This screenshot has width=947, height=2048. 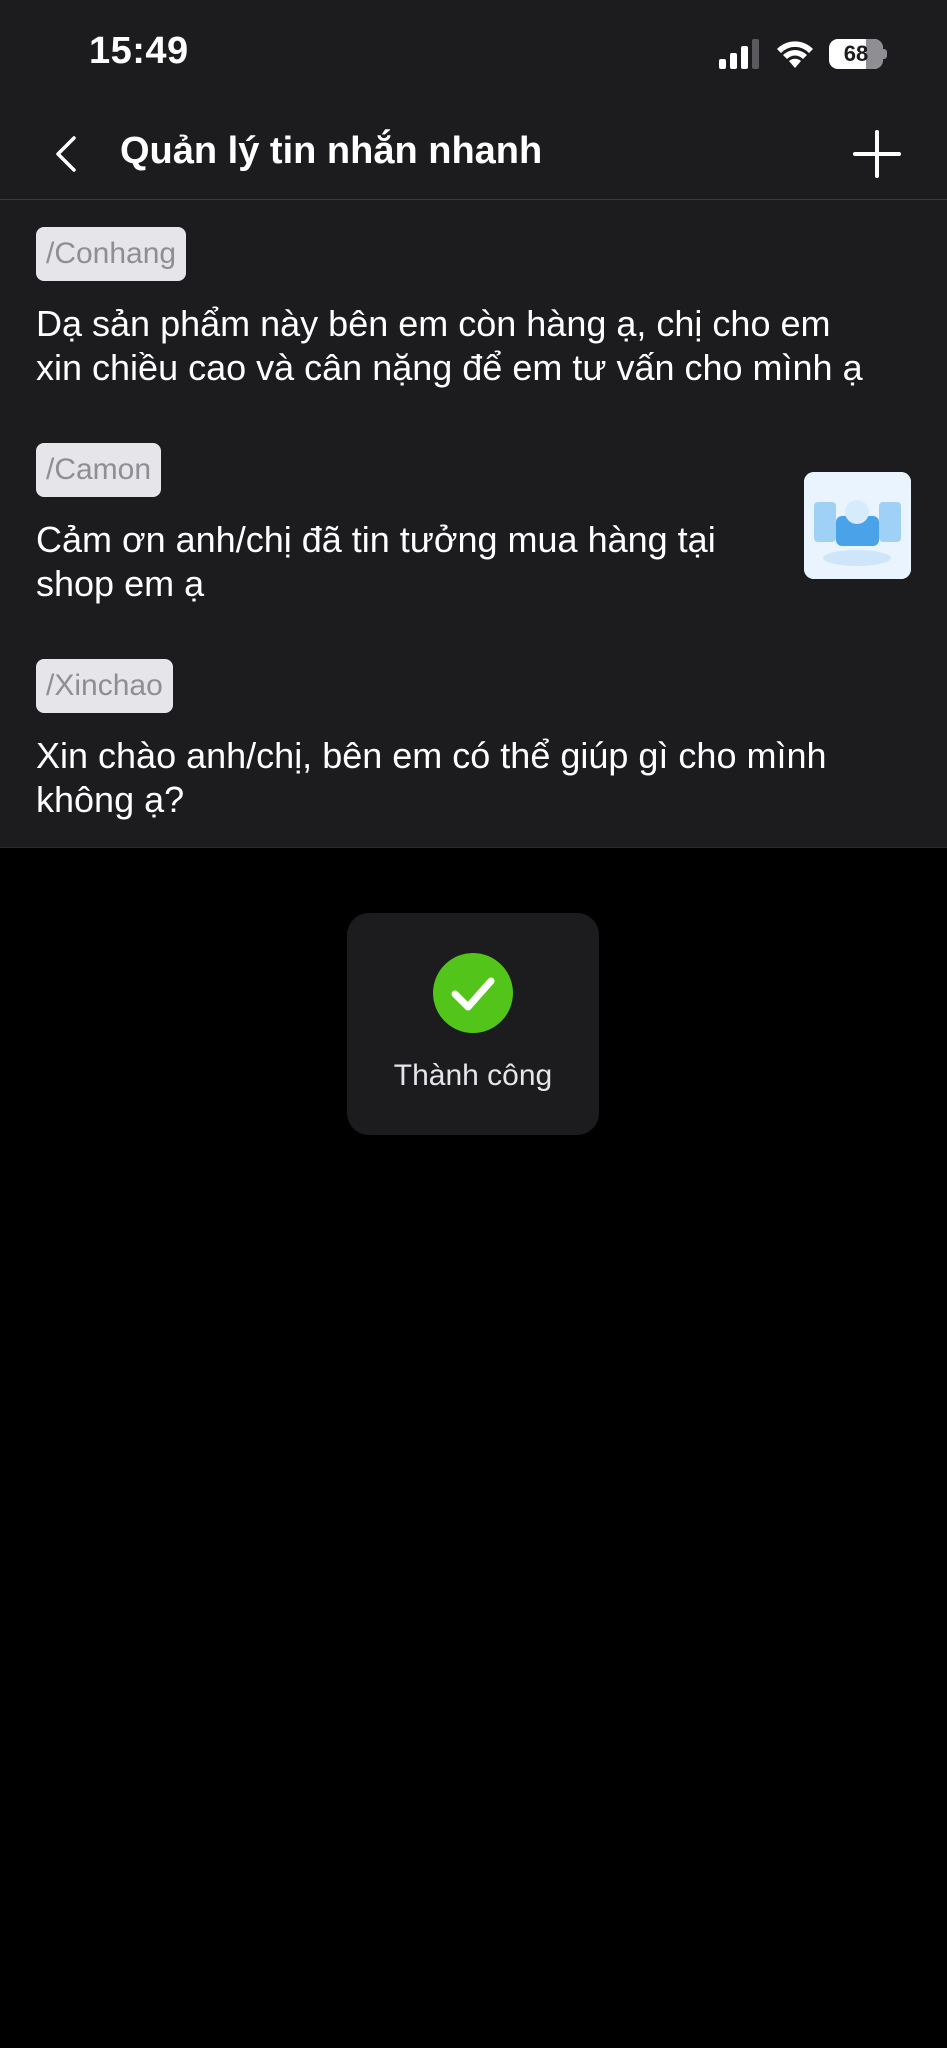 I want to click on status-time: 15:49, so click(x=139, y=51).